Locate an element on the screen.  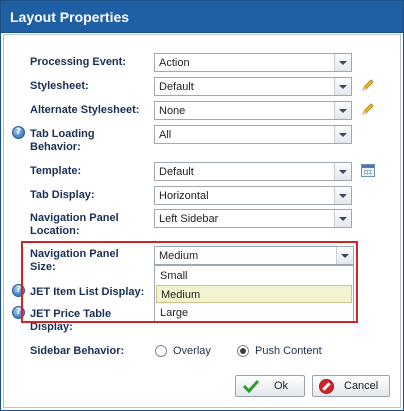
push-content-radio-label: Push Content is located at coordinates (288, 351).